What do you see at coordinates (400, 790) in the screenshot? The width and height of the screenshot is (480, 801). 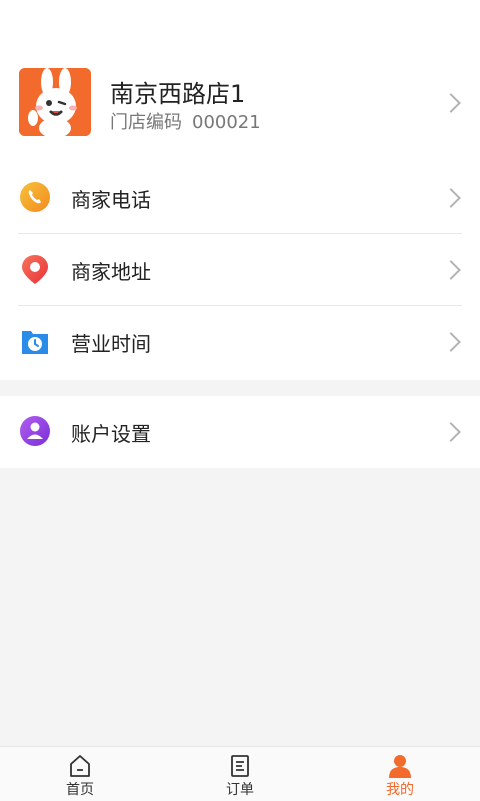 I see `tab-label: 我的` at bounding box center [400, 790].